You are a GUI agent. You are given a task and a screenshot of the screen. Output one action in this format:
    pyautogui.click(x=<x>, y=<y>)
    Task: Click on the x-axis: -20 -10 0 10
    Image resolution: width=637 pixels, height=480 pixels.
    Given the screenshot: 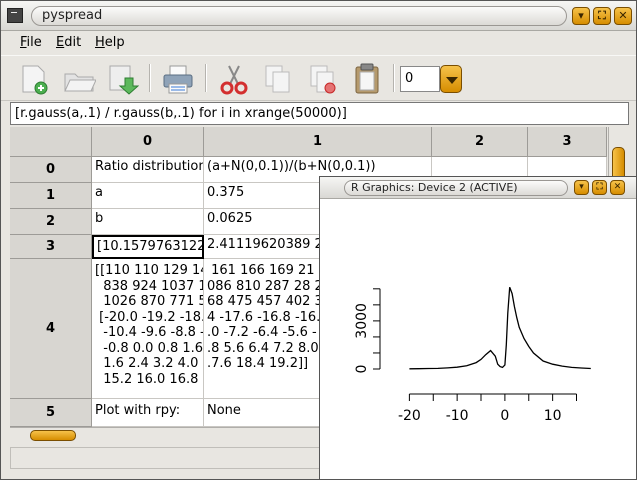 What is the action you would take?
    pyautogui.click(x=488, y=408)
    